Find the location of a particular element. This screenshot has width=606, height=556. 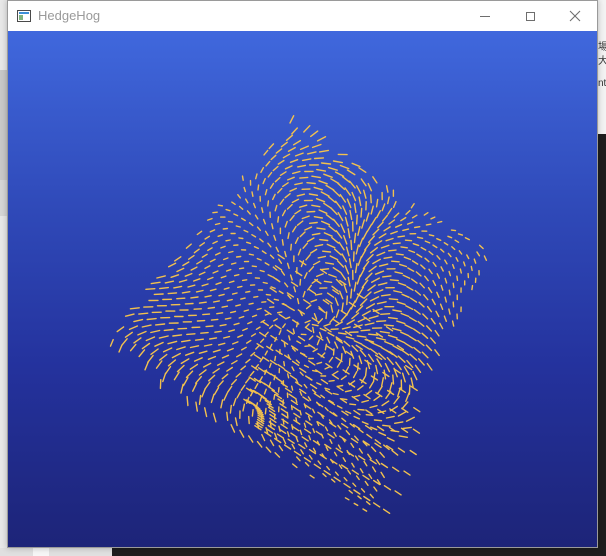

title-bar: HedgeHog is located at coordinates (302, 16).